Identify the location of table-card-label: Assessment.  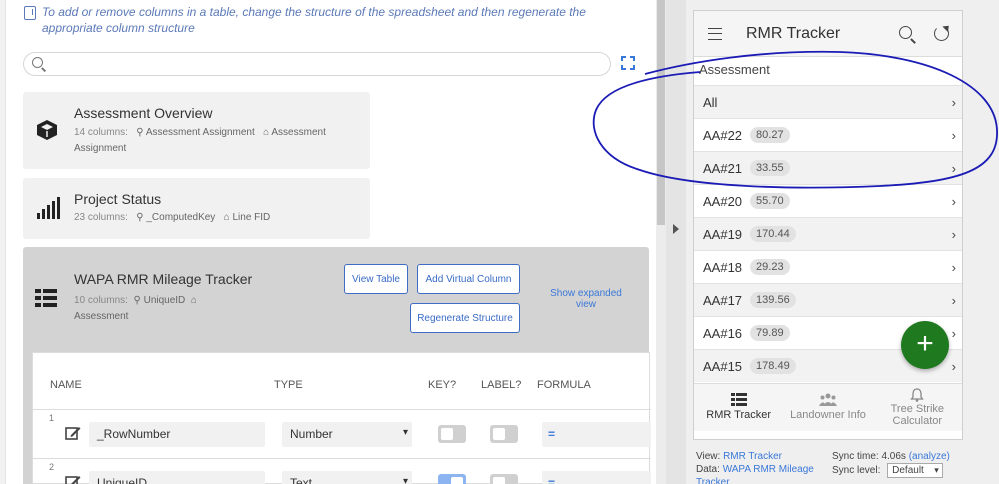
(101, 316).